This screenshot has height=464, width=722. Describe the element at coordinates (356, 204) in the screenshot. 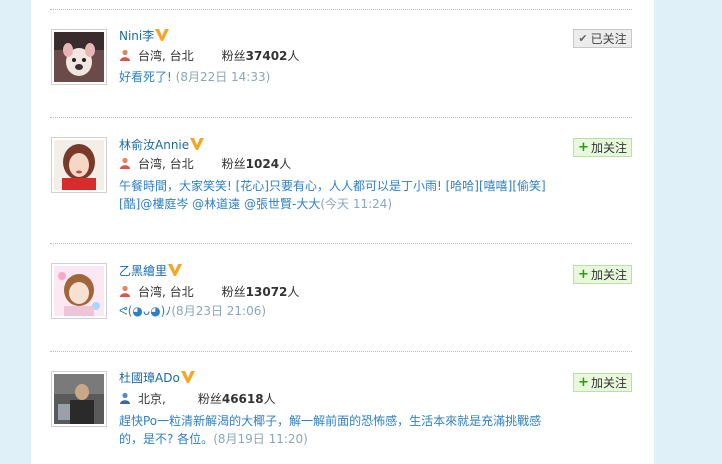

I see `status-time: (今天 11:24)` at that location.